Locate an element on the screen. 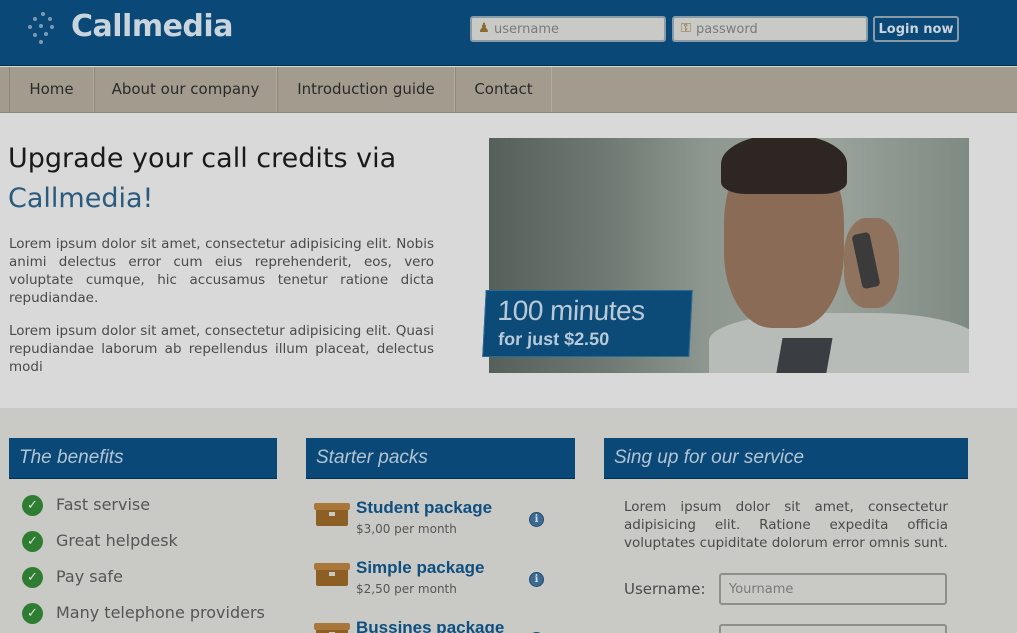 Image resolution: width=1017 pixels, height=633 pixels. benefit-label: Great helpdesk is located at coordinates (117, 540).